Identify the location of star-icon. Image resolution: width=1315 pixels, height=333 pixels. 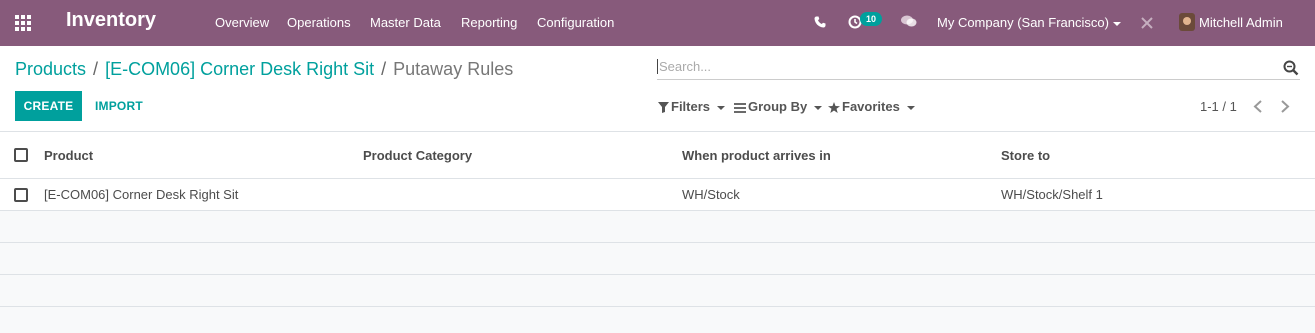
(834, 107).